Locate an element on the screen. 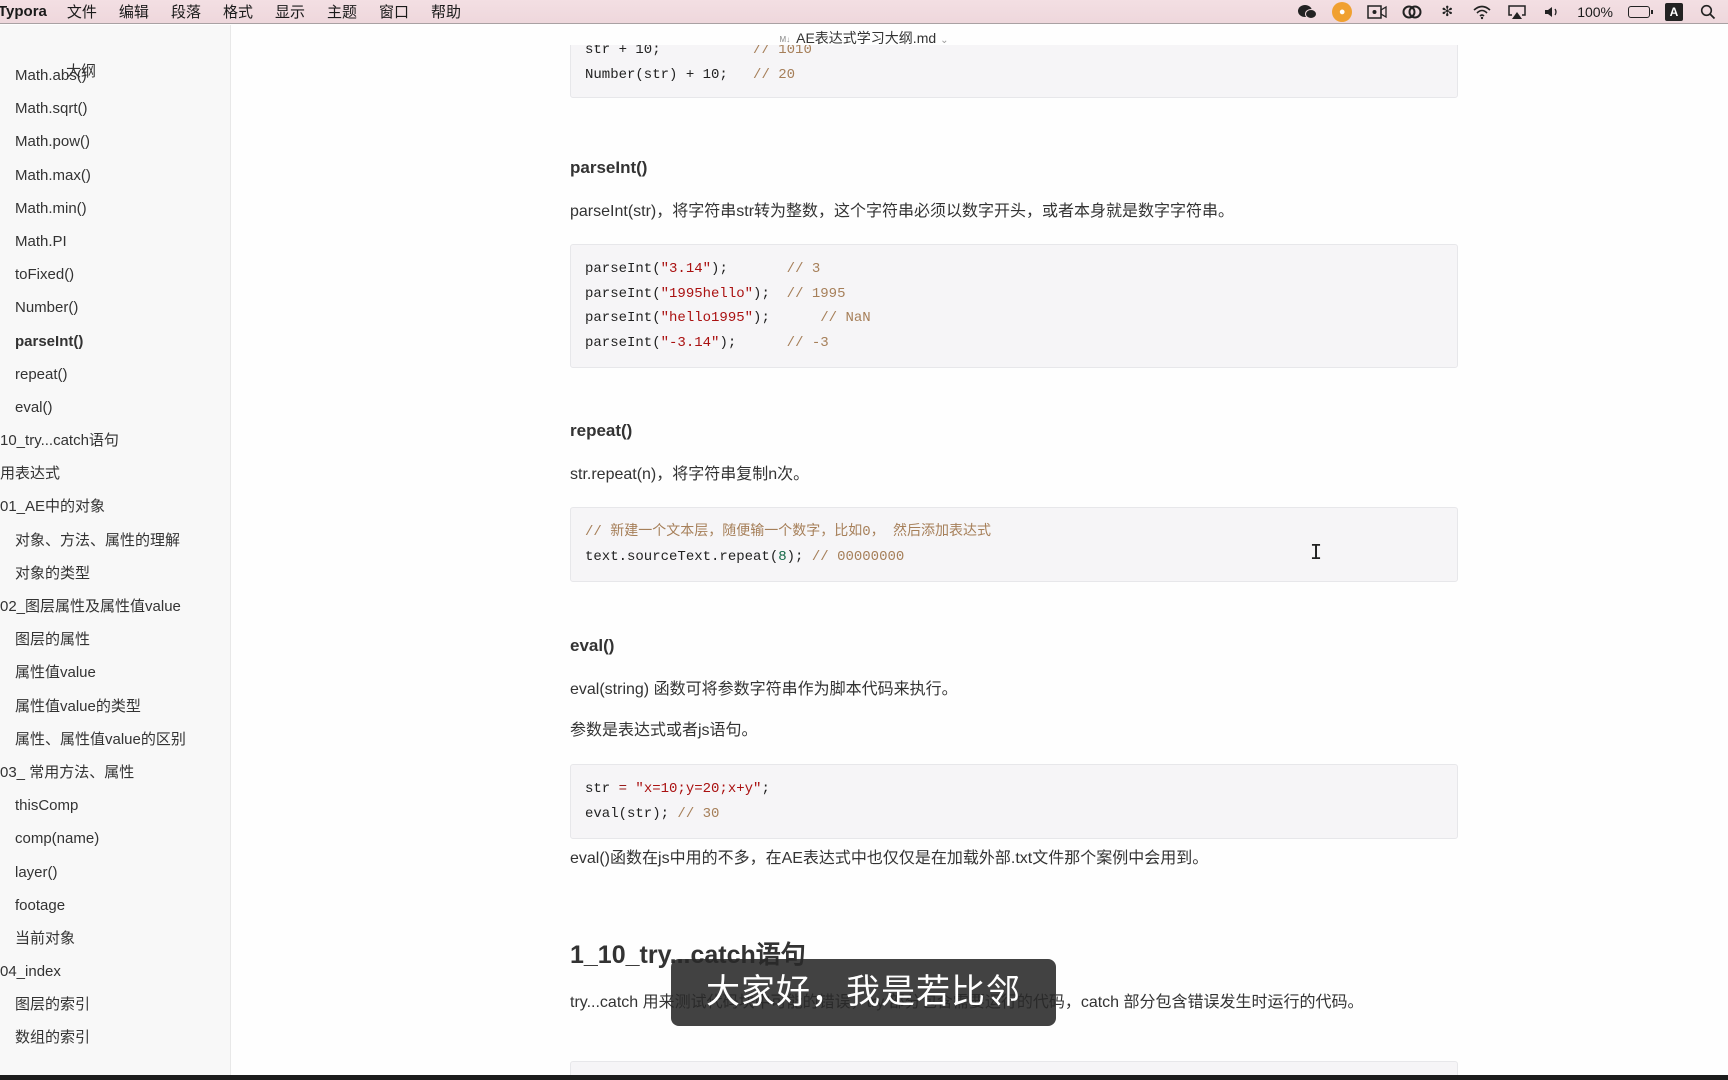 The image size is (1728, 1080). outline-item: layer() is located at coordinates (115, 872).